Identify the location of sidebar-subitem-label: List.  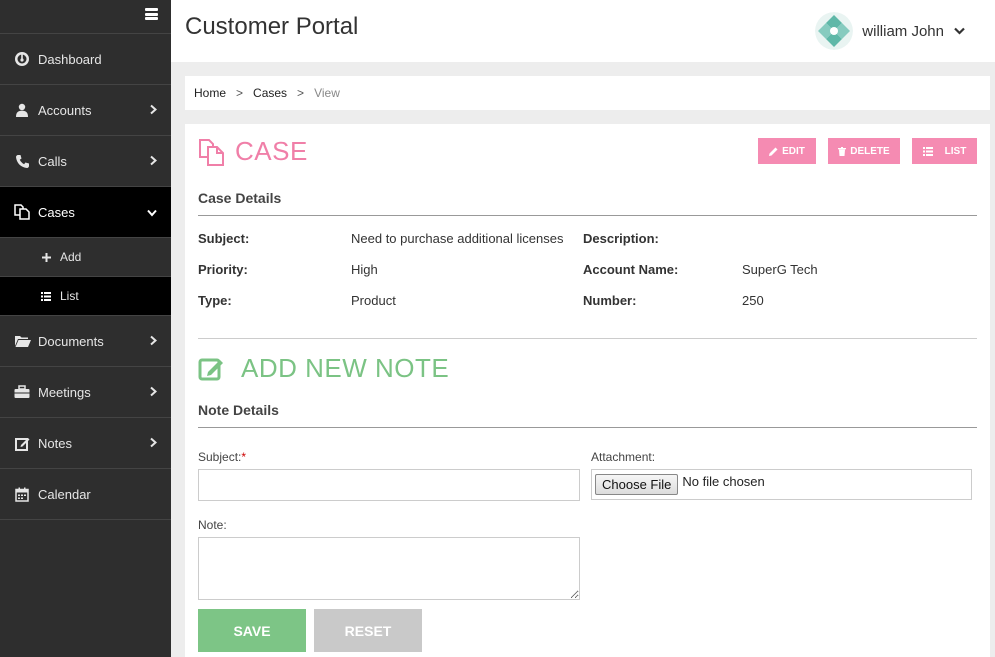
(69, 296).